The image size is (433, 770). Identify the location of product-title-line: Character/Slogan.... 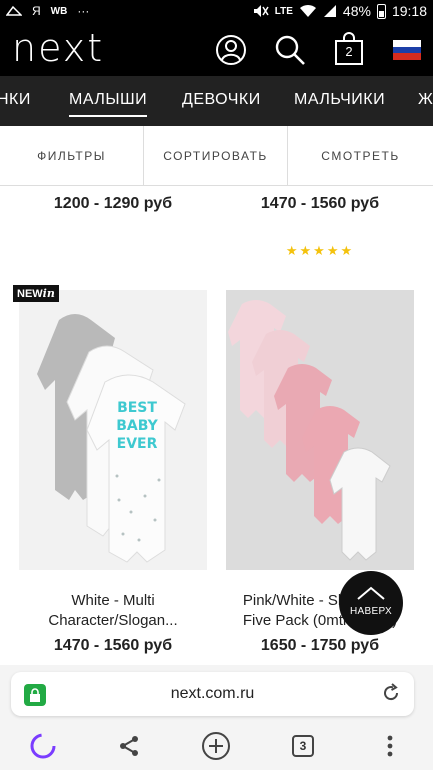
(113, 620).